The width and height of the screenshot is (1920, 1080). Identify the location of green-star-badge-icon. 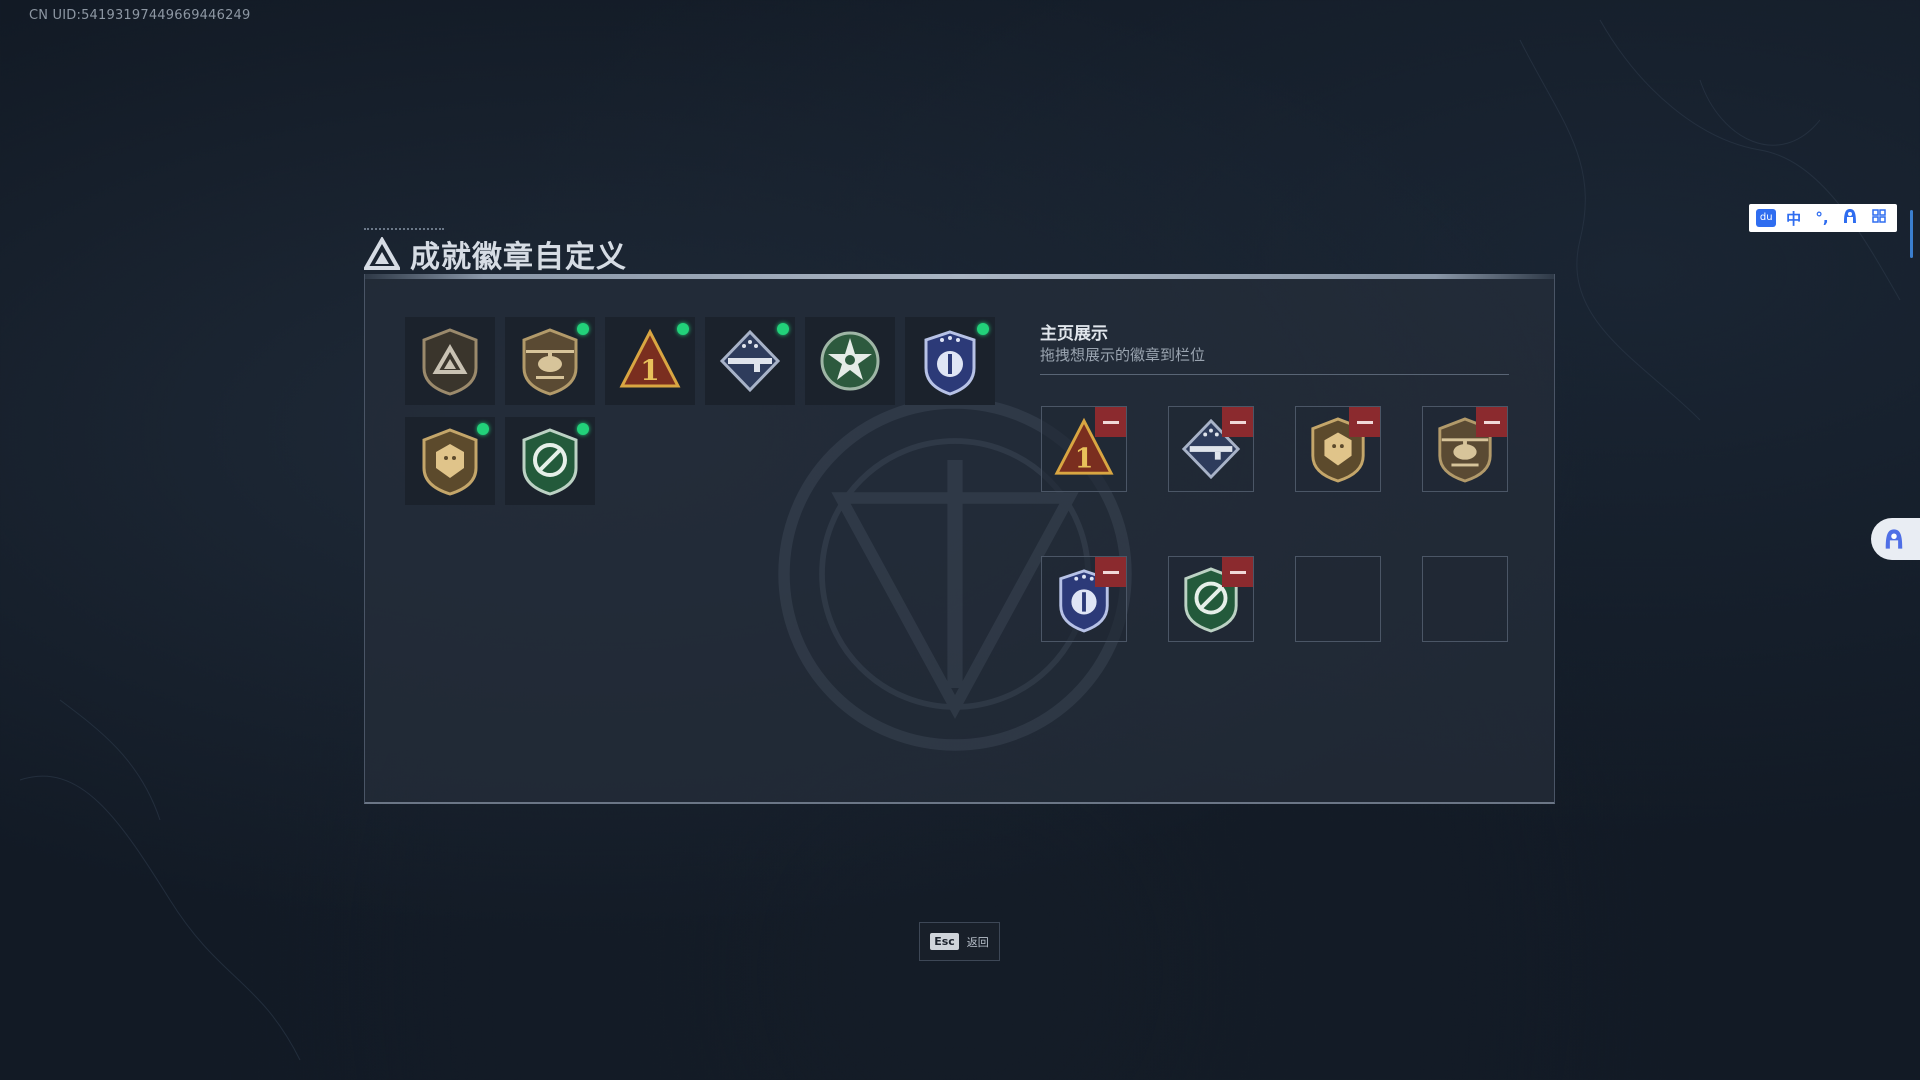
(850, 361).